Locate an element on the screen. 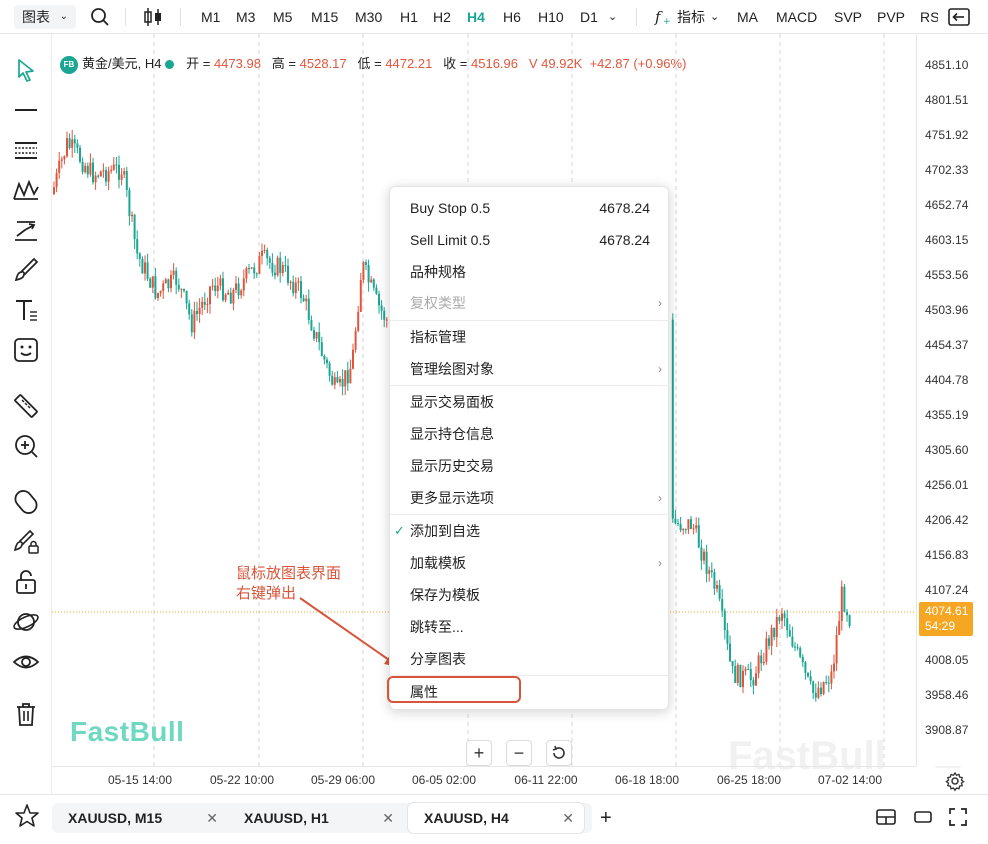  layout-button is located at coordinates (886, 819).